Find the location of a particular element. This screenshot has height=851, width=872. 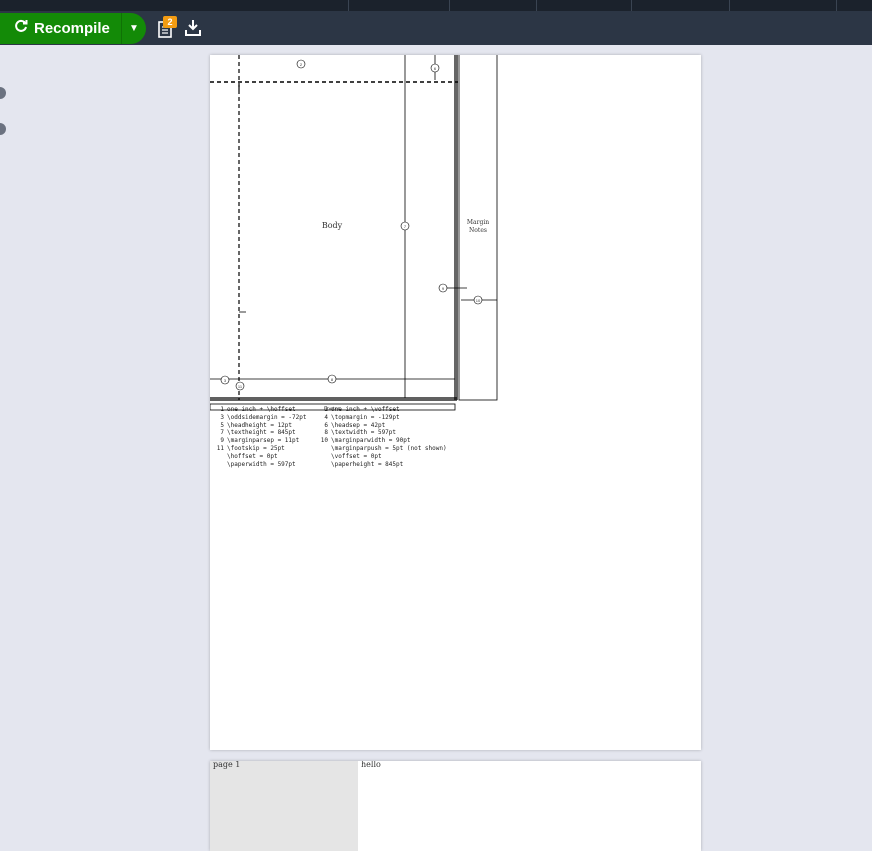

param-row: \voffset = 0pt is located at coordinates (356, 456).